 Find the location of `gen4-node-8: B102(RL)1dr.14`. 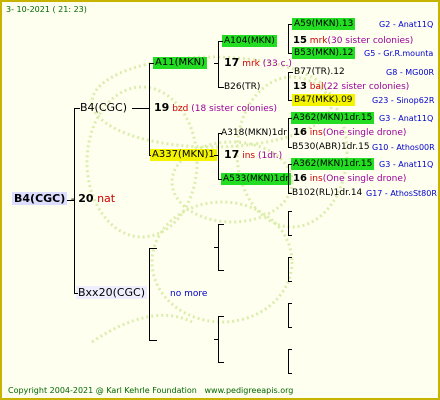

gen4-node-8: B102(RL)1dr.14 is located at coordinates (327, 193).